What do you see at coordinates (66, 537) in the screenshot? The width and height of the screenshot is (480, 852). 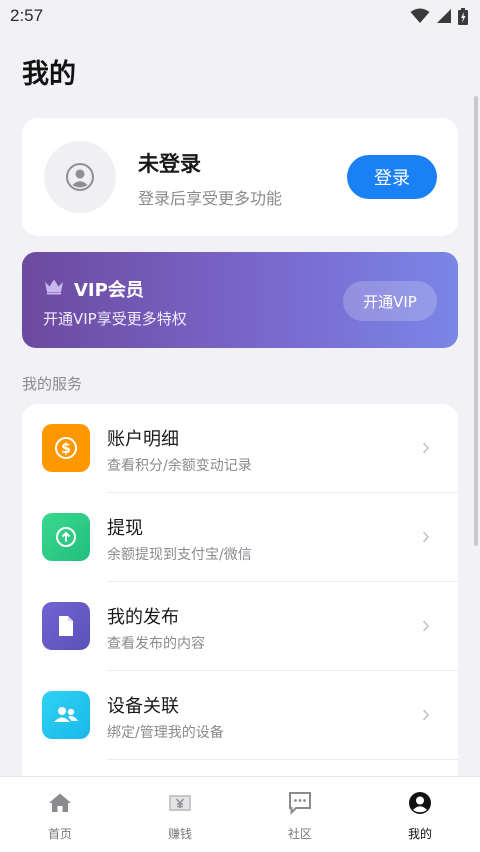 I see `withdraw-icon` at bounding box center [66, 537].